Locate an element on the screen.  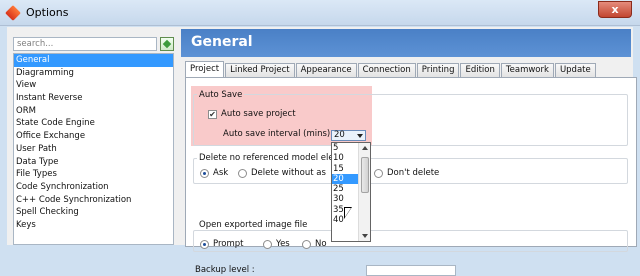
interval-option: 10 is located at coordinates (345, 158).